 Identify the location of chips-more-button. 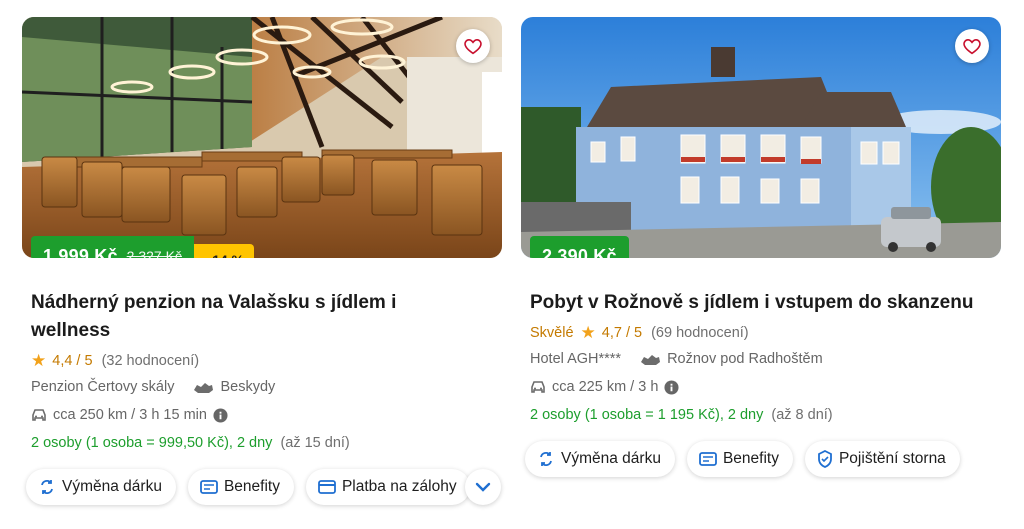
(483, 487).